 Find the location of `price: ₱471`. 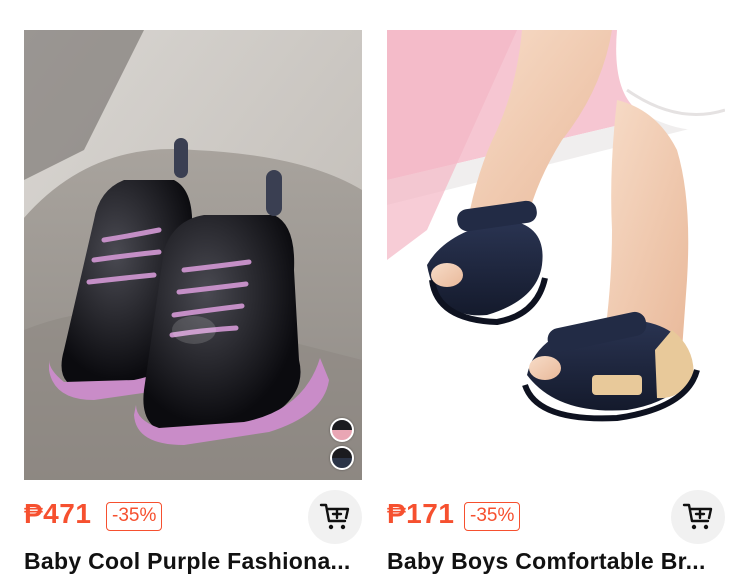

price: ₱471 is located at coordinates (58, 513).